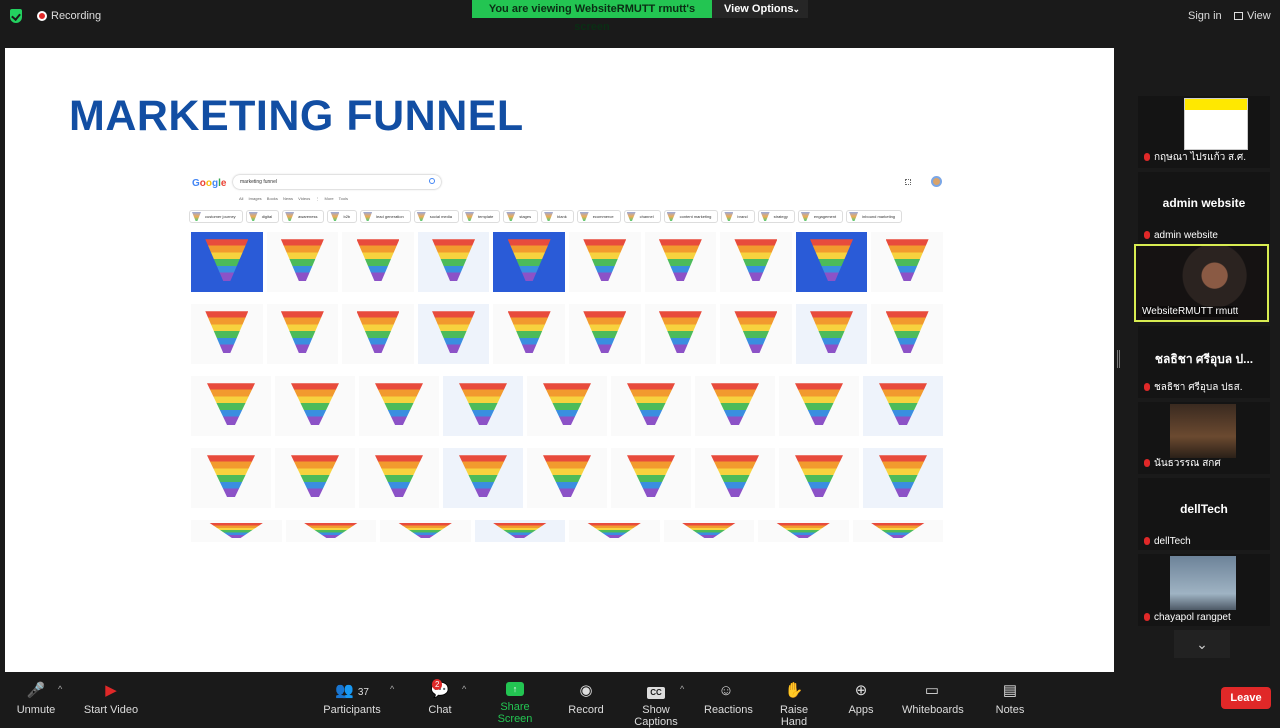 This screenshot has width=1280, height=728. What do you see at coordinates (933, 699) in the screenshot?
I see `whiteboards-button: ▭ Whiteboards` at bounding box center [933, 699].